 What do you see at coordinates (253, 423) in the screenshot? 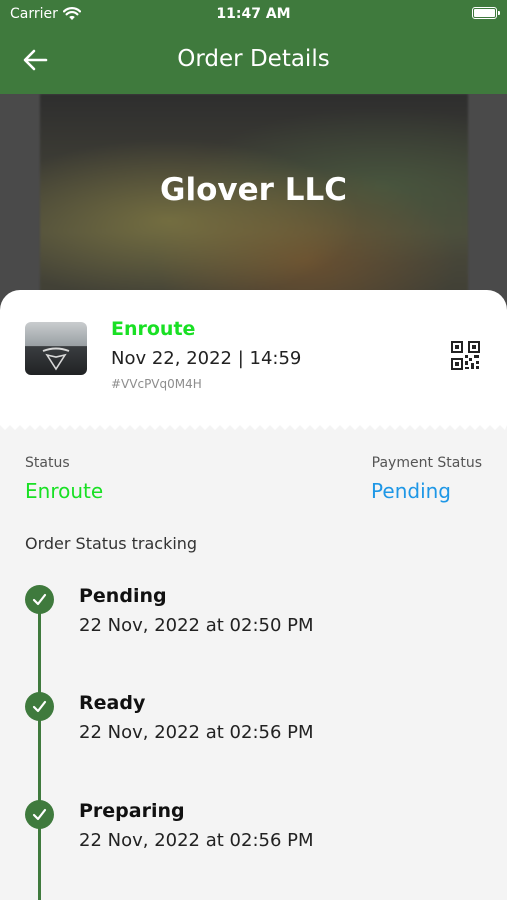
I see `receipt-edge` at bounding box center [253, 423].